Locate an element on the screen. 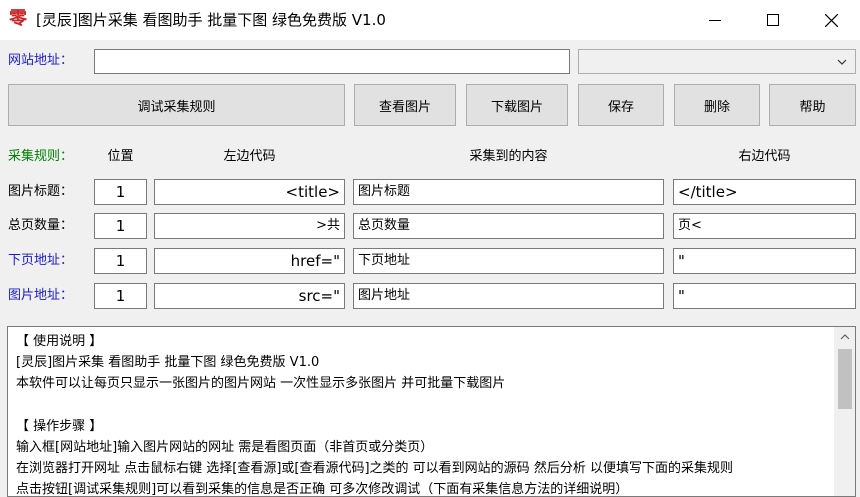 The height and width of the screenshot is (497, 860). instruction-line: 【 使用说明 】 is located at coordinates (59, 341).